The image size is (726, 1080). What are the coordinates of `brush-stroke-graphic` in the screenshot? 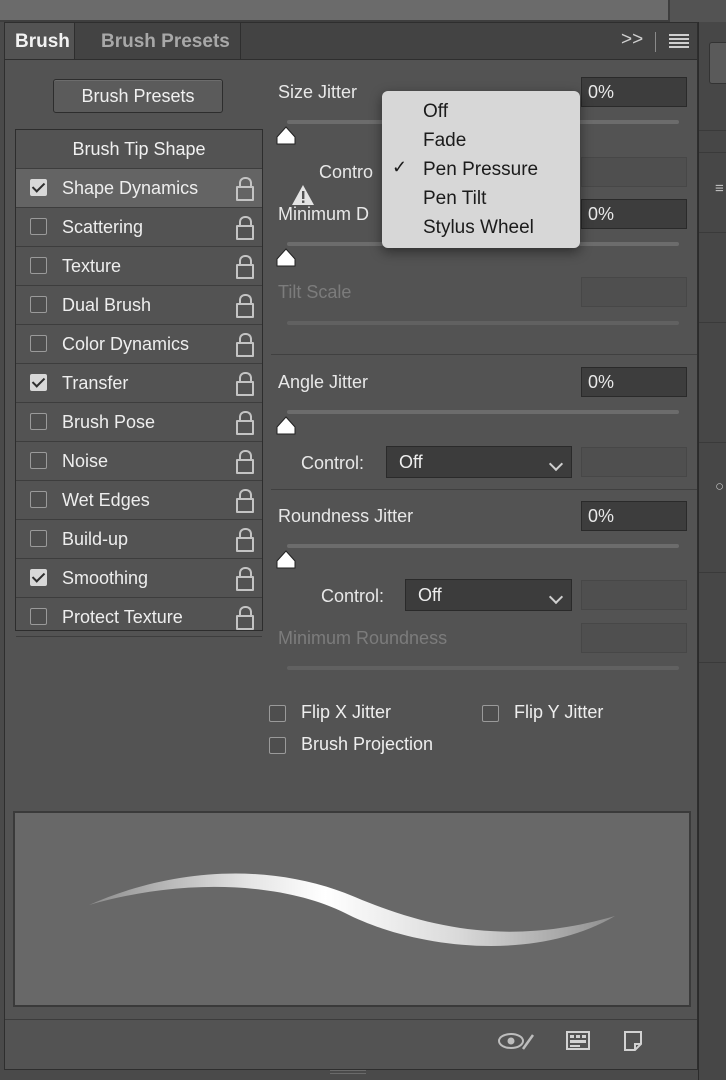 It's located at (352, 909).